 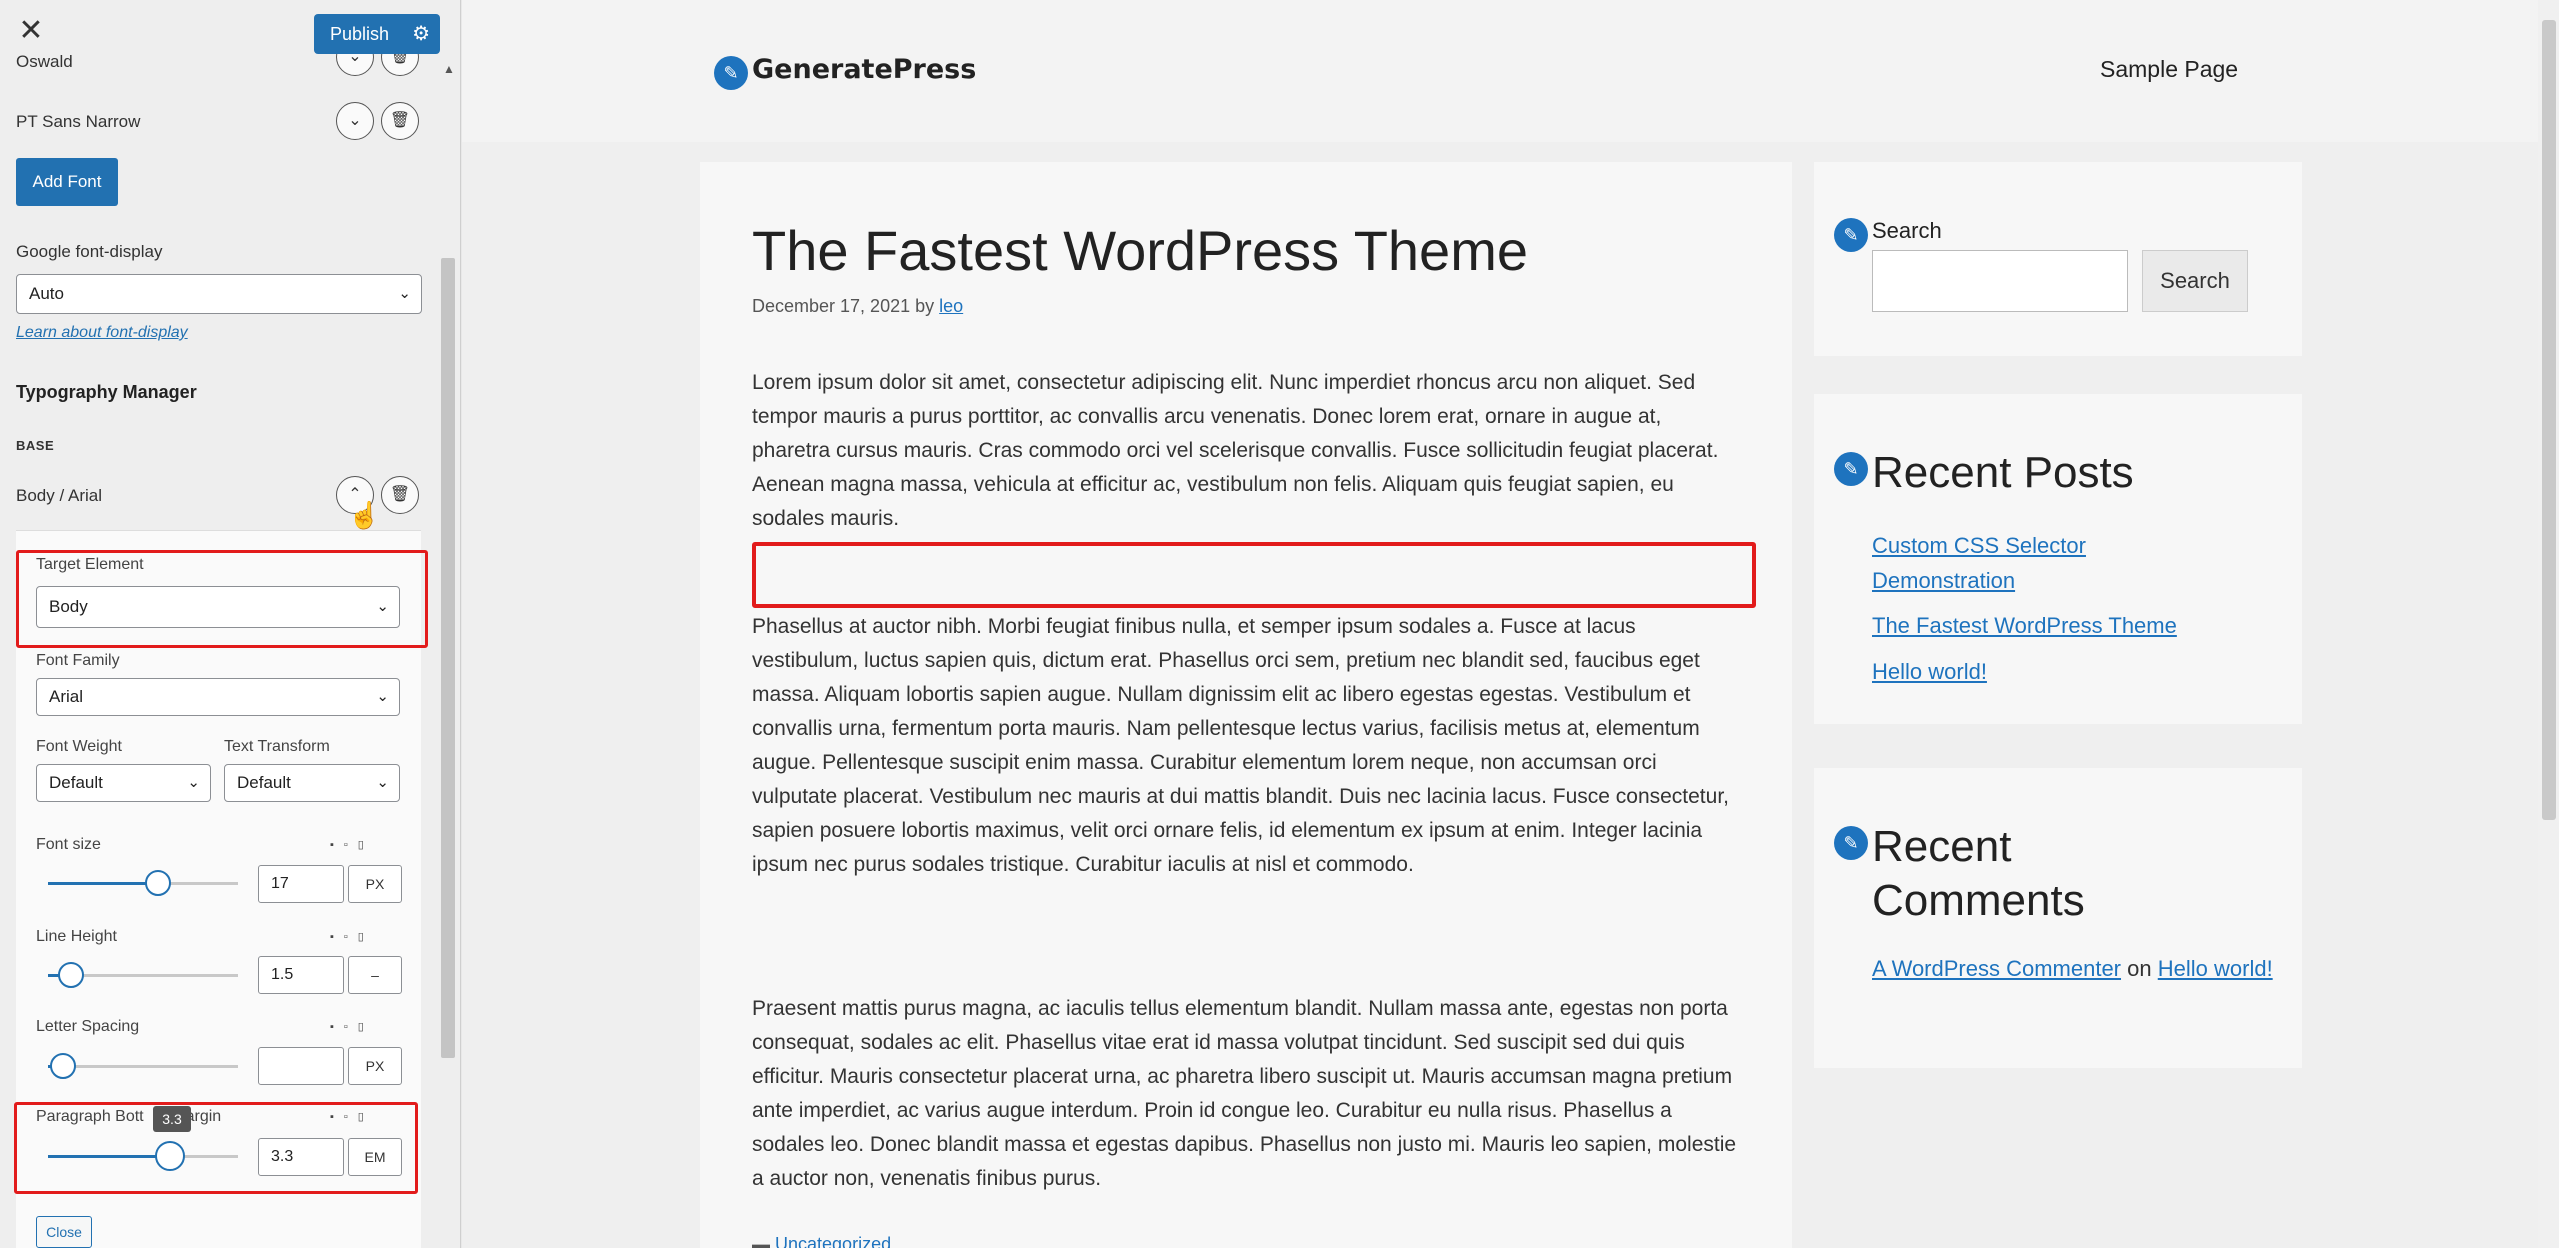 What do you see at coordinates (68, 844) in the screenshot?
I see `font-size-label: Font size` at bounding box center [68, 844].